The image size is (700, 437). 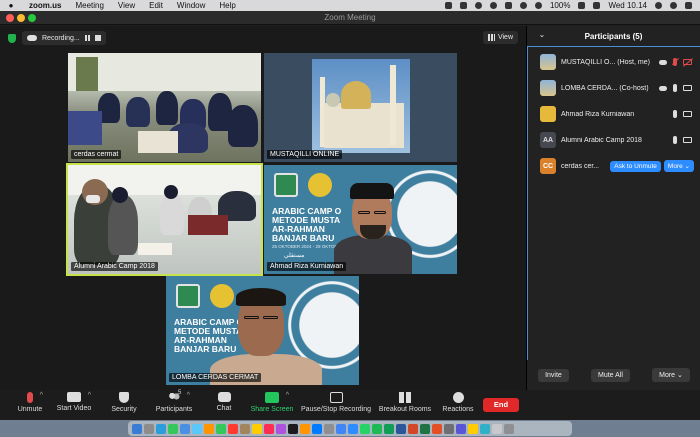 I want to click on tv-icon, so click(x=293, y=428).